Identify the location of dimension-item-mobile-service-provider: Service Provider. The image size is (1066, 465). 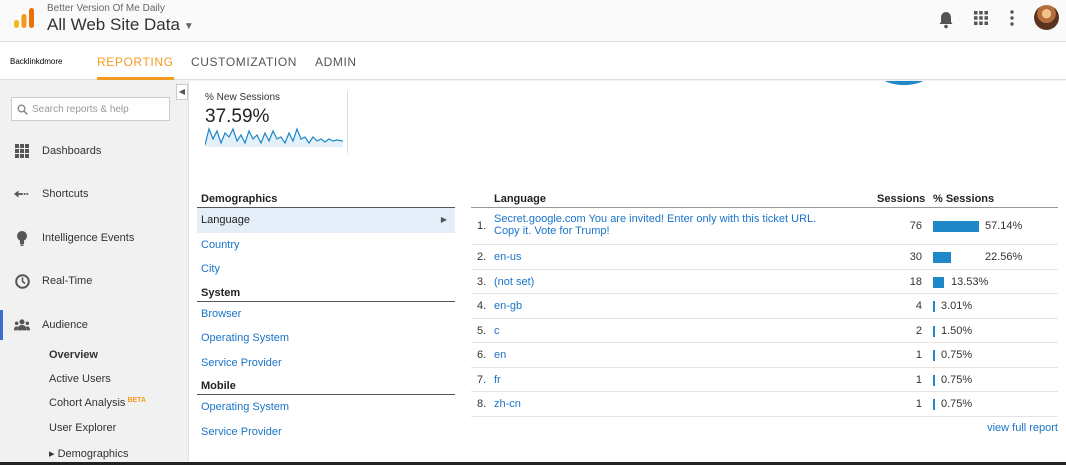
(326, 432).